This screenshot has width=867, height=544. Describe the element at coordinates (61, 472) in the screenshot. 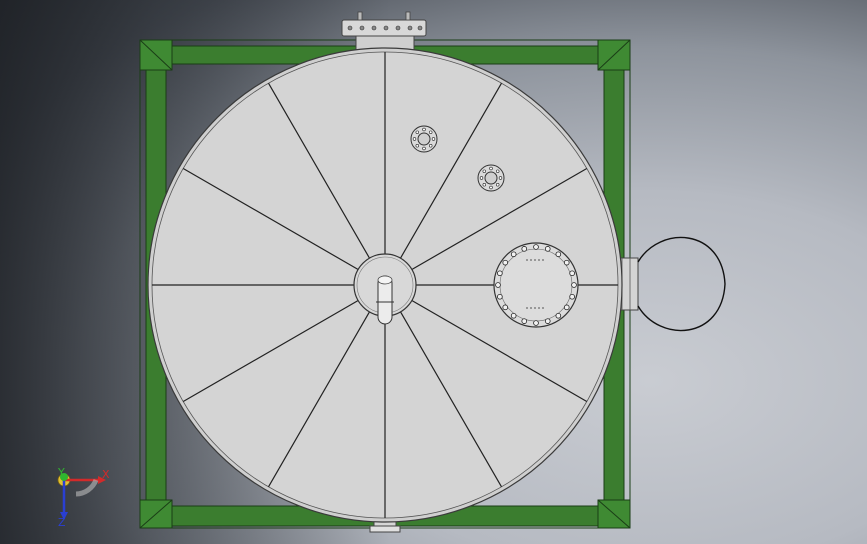

I see `triad-y-label: Y` at that location.